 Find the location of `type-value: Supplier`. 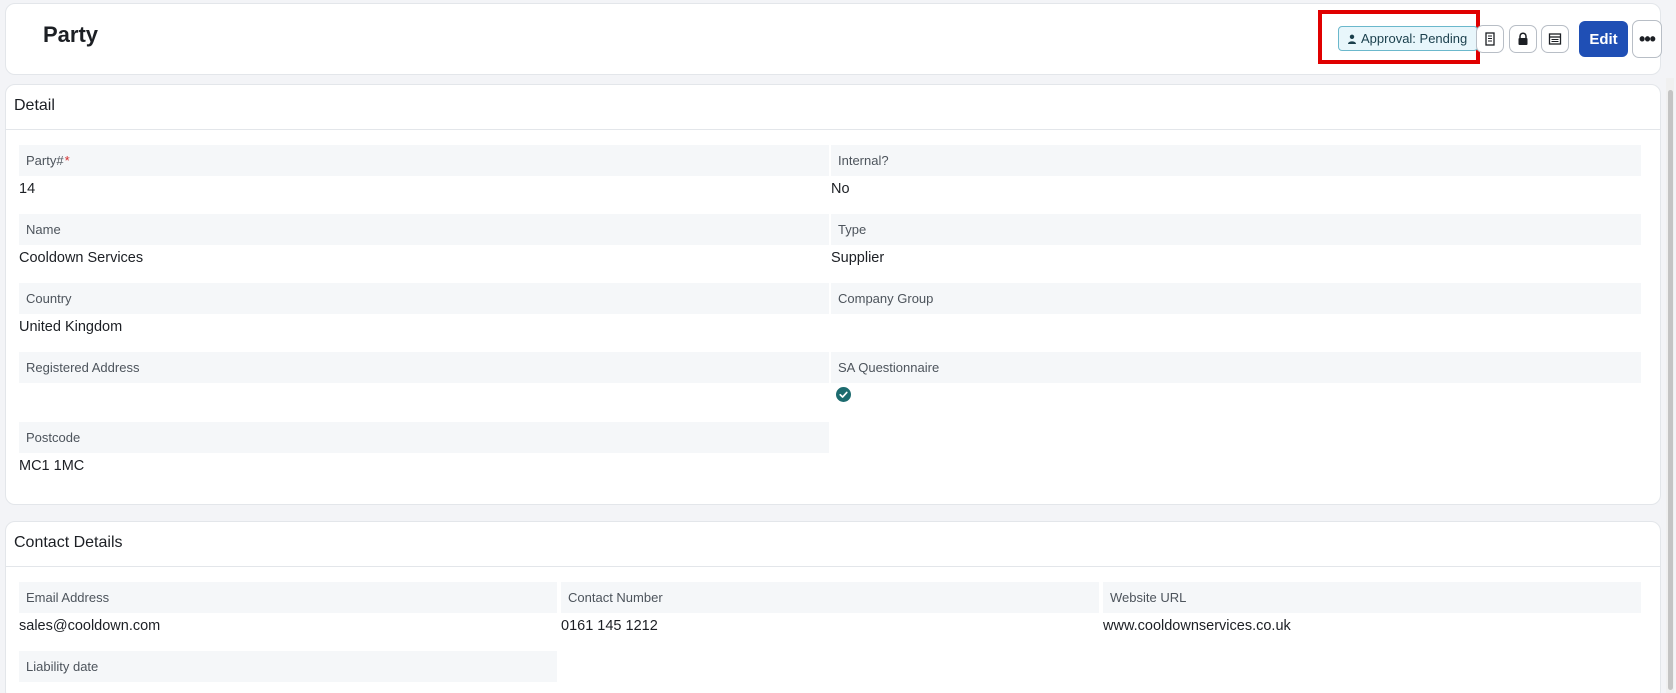

type-value: Supplier is located at coordinates (858, 258).